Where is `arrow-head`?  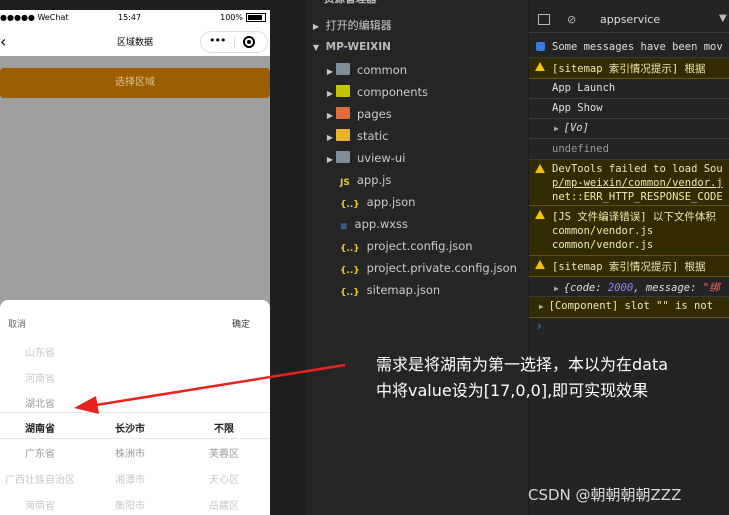 arrow-head is located at coordinates (86, 405).